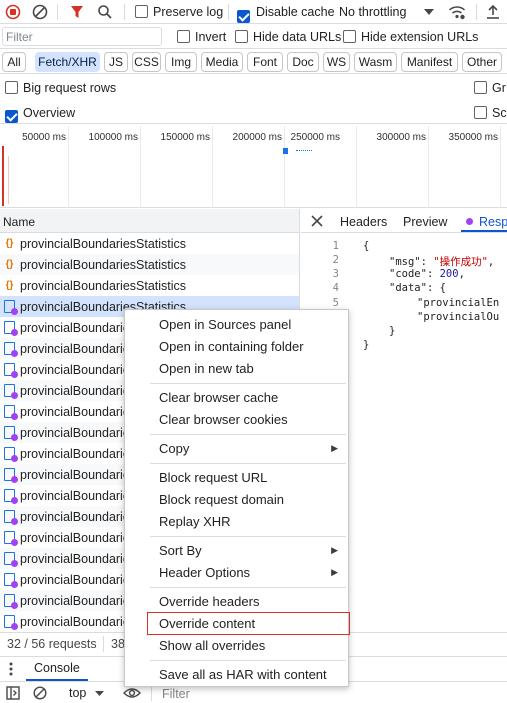 The height and width of the screenshot is (703, 507). I want to click on tab-response: Resp, so click(493, 222).